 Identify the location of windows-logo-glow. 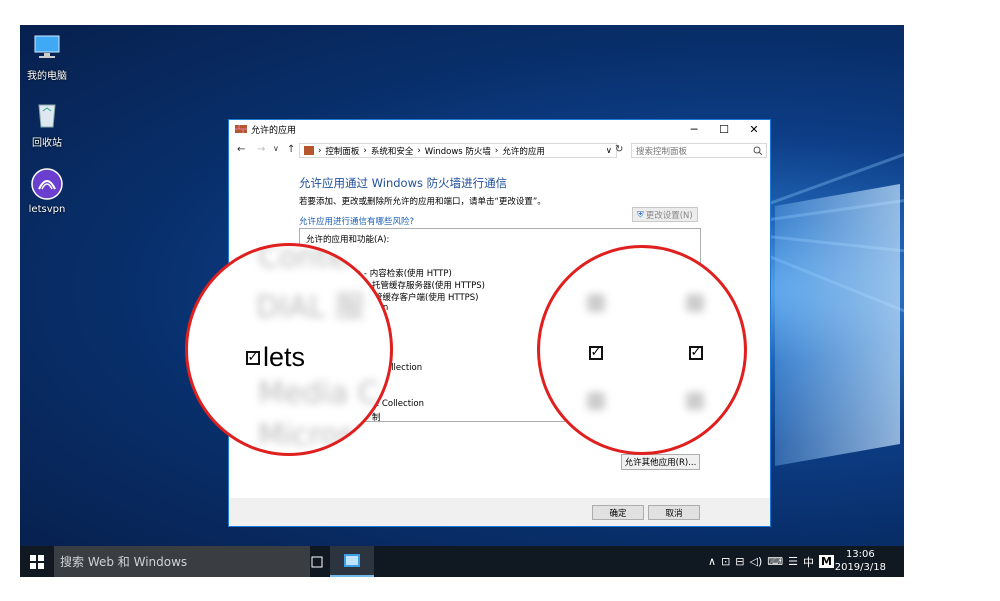
(837, 325).